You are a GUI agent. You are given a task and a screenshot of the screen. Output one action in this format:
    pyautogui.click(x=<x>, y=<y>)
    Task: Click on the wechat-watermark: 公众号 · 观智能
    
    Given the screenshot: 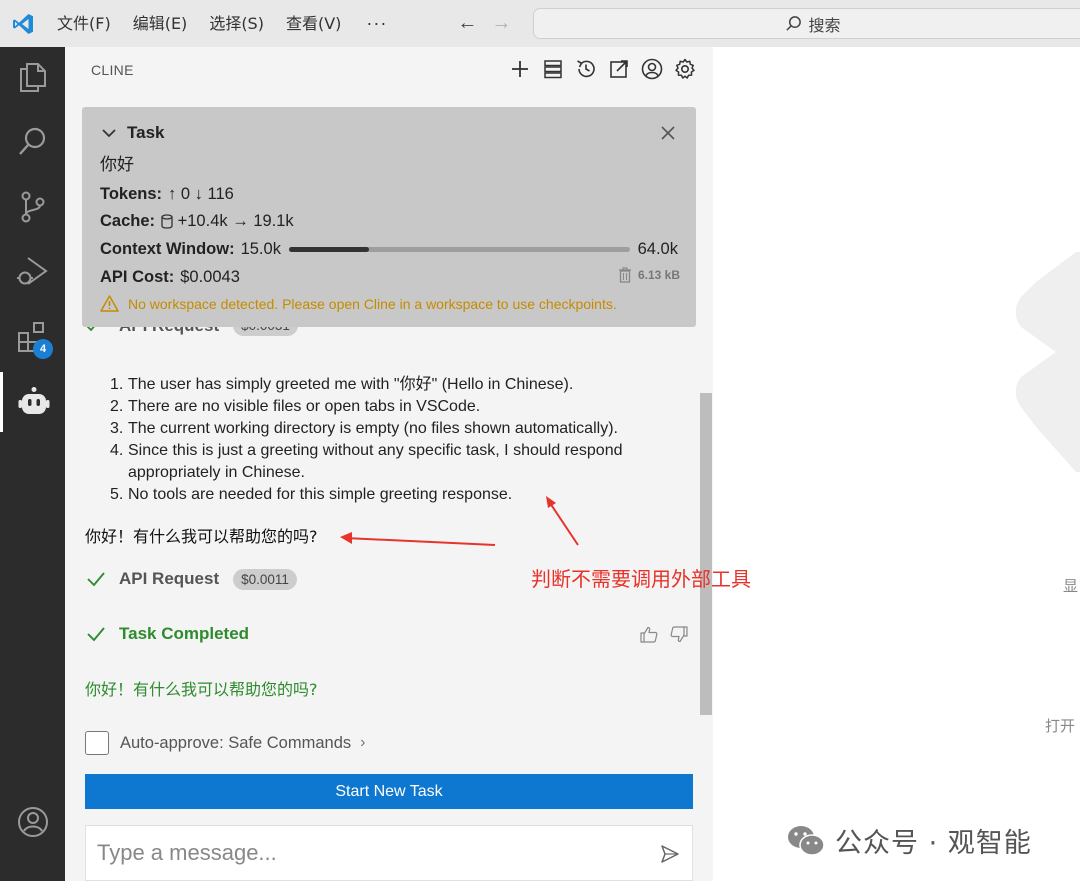 What is the action you would take?
    pyautogui.click(x=909, y=840)
    